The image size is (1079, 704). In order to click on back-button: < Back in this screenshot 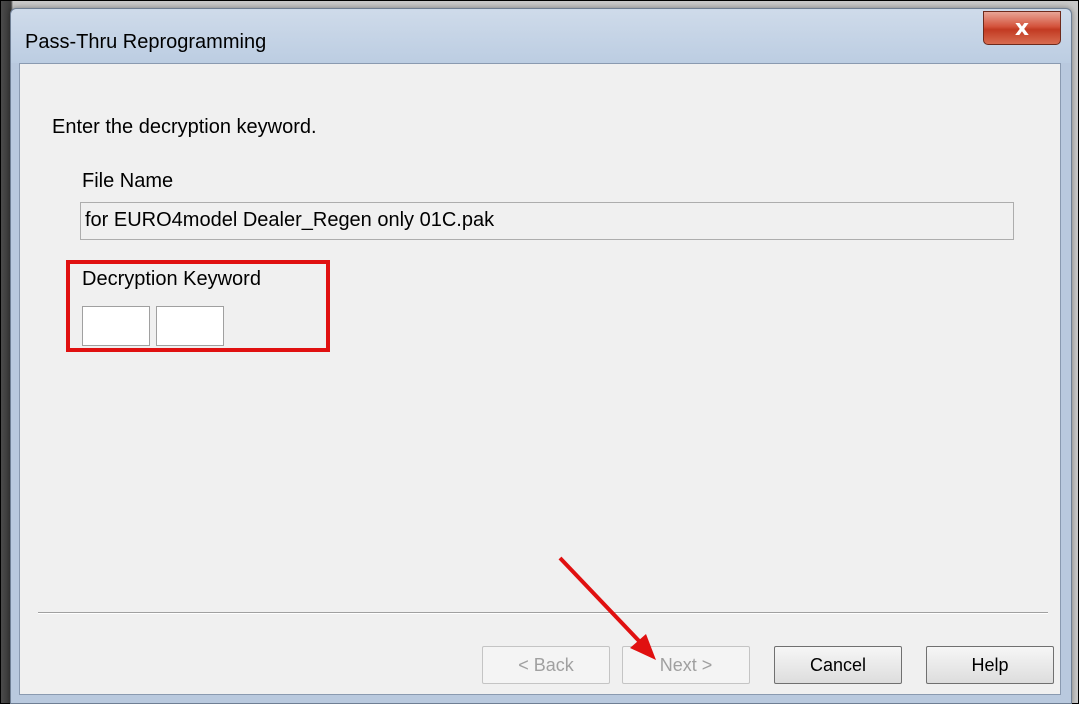, I will do `click(546, 665)`.